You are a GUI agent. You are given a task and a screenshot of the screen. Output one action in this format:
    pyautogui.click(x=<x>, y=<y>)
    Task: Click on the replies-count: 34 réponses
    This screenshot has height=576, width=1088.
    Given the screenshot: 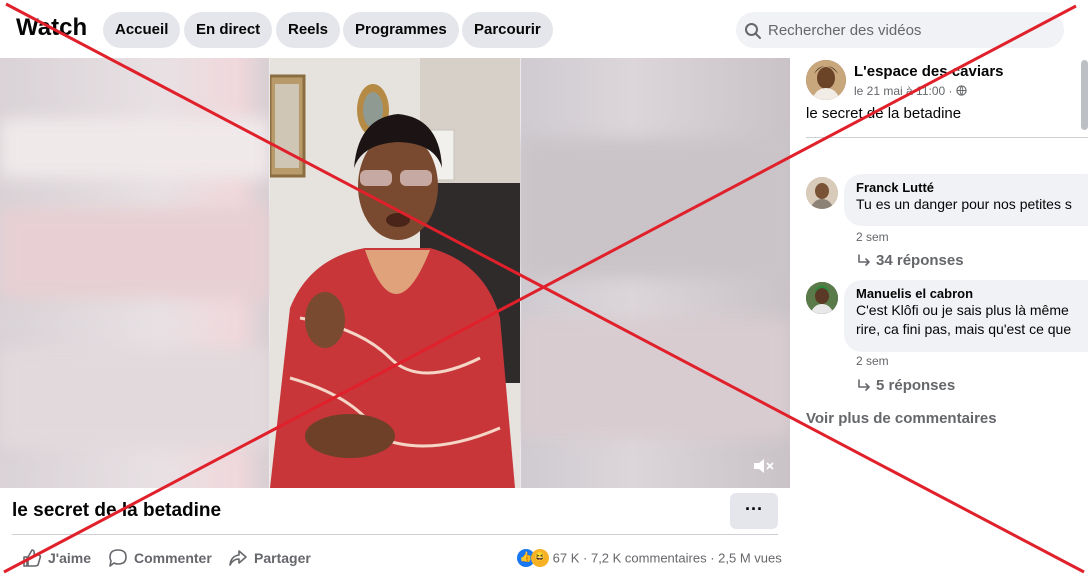 What is the action you would take?
    pyautogui.click(x=920, y=260)
    